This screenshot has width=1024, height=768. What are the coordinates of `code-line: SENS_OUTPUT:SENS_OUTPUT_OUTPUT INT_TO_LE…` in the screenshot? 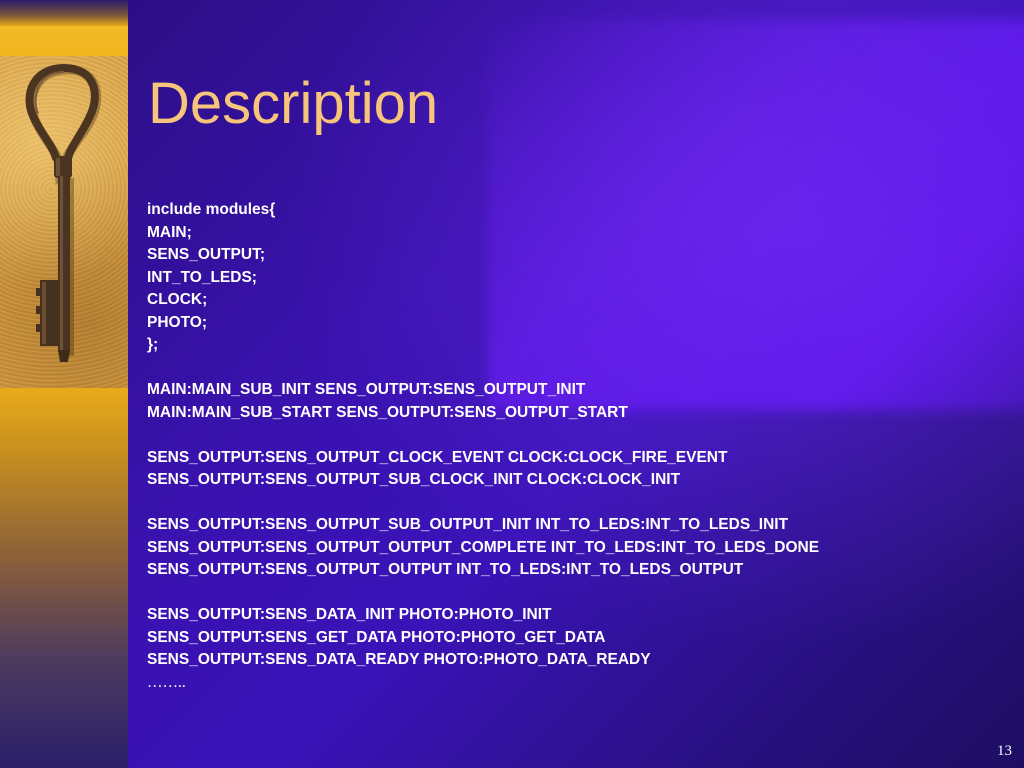 It's located at (445, 569).